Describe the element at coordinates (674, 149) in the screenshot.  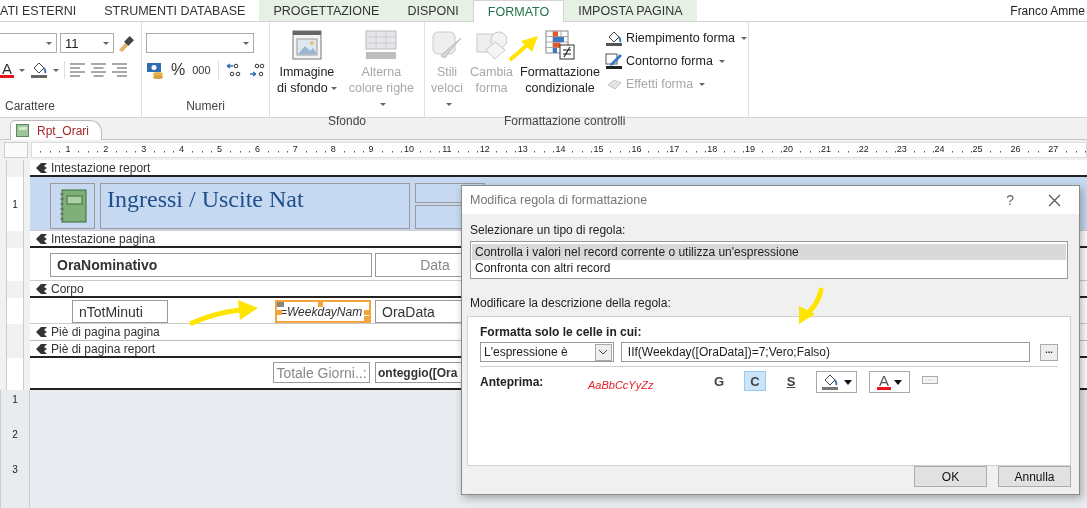
I see `ruler-number: 17` at that location.